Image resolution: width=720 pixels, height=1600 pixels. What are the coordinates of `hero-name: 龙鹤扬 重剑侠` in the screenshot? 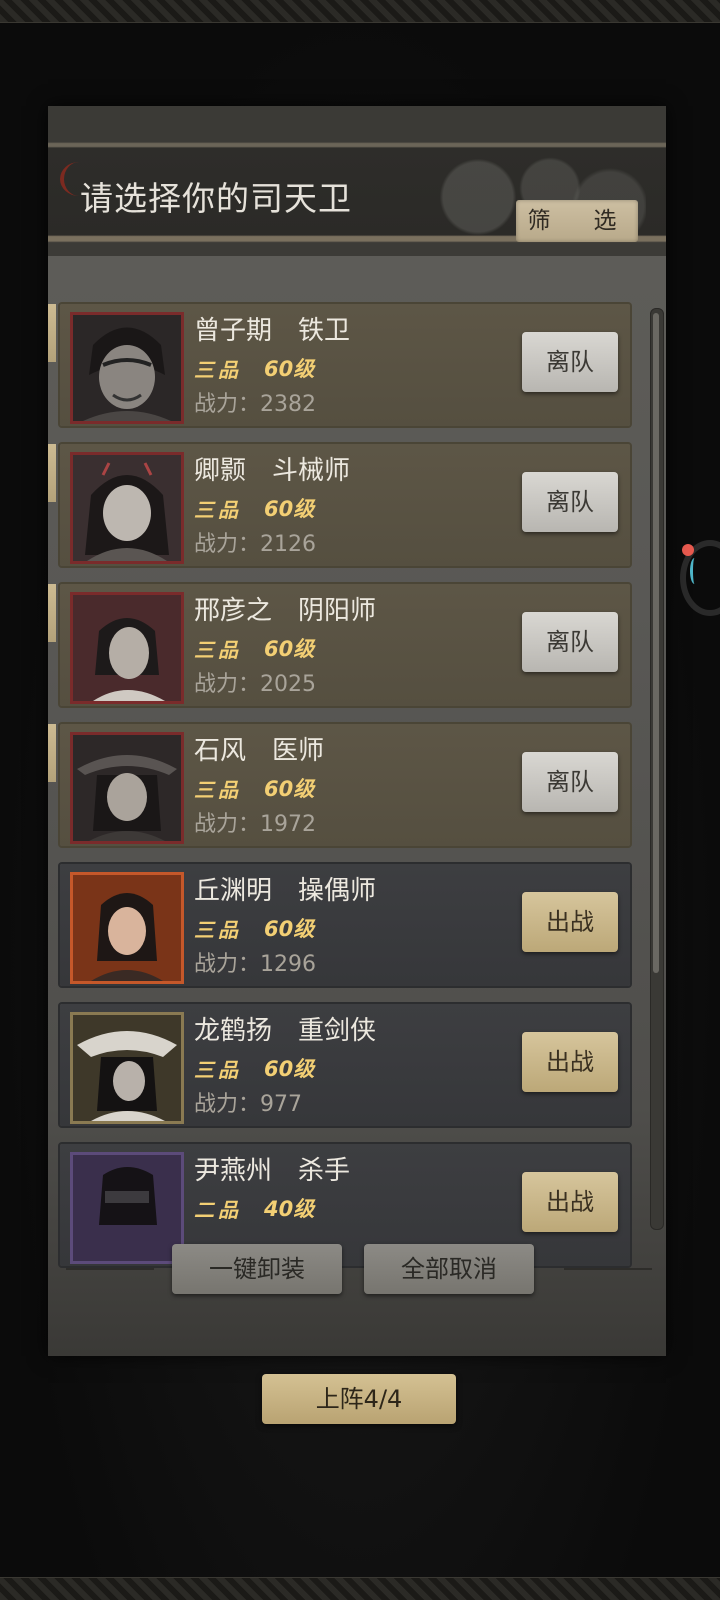 It's located at (285, 1031).